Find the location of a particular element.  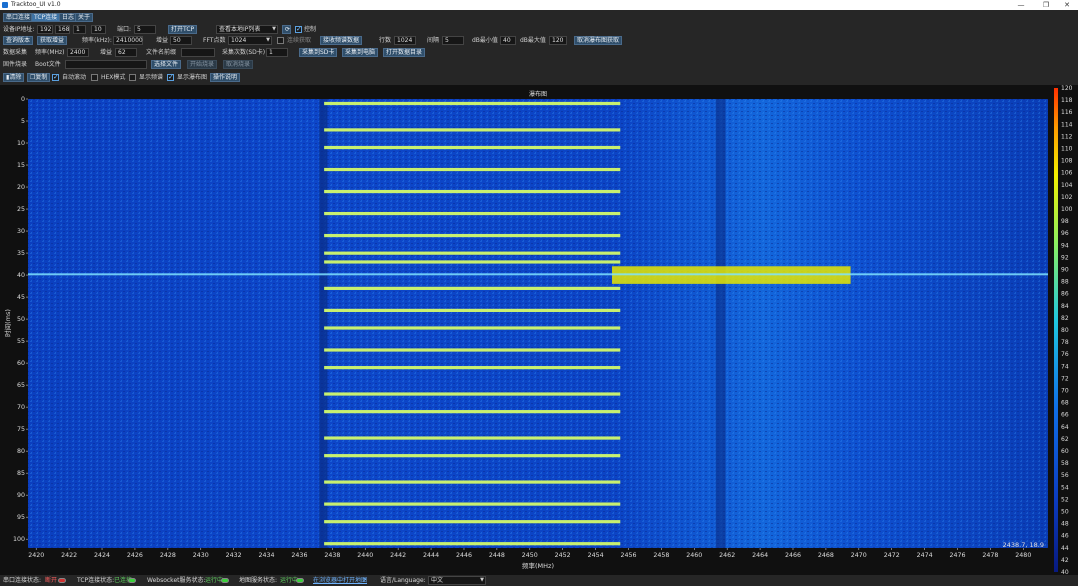

ip-octet-2: 168 is located at coordinates (62, 29).